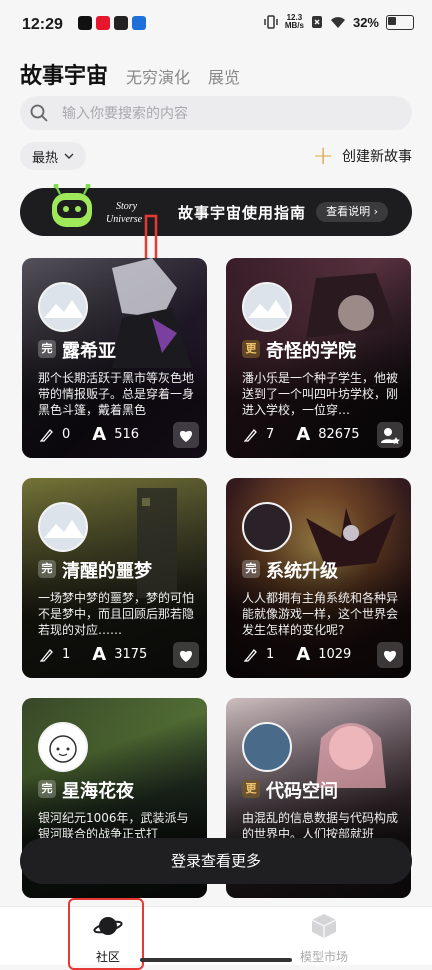 This screenshot has width=432, height=970. I want to click on story-title: 系统升级, so click(302, 571).